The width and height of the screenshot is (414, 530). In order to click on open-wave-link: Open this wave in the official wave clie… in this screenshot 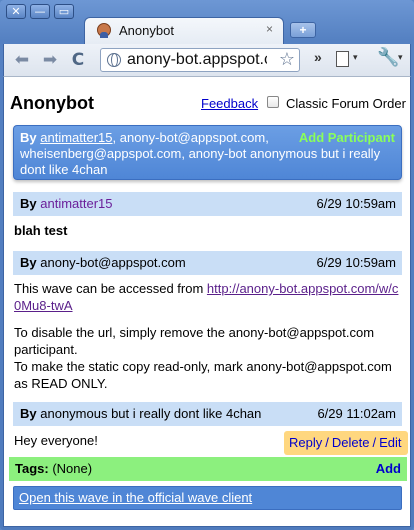, I will do `click(207, 498)`.